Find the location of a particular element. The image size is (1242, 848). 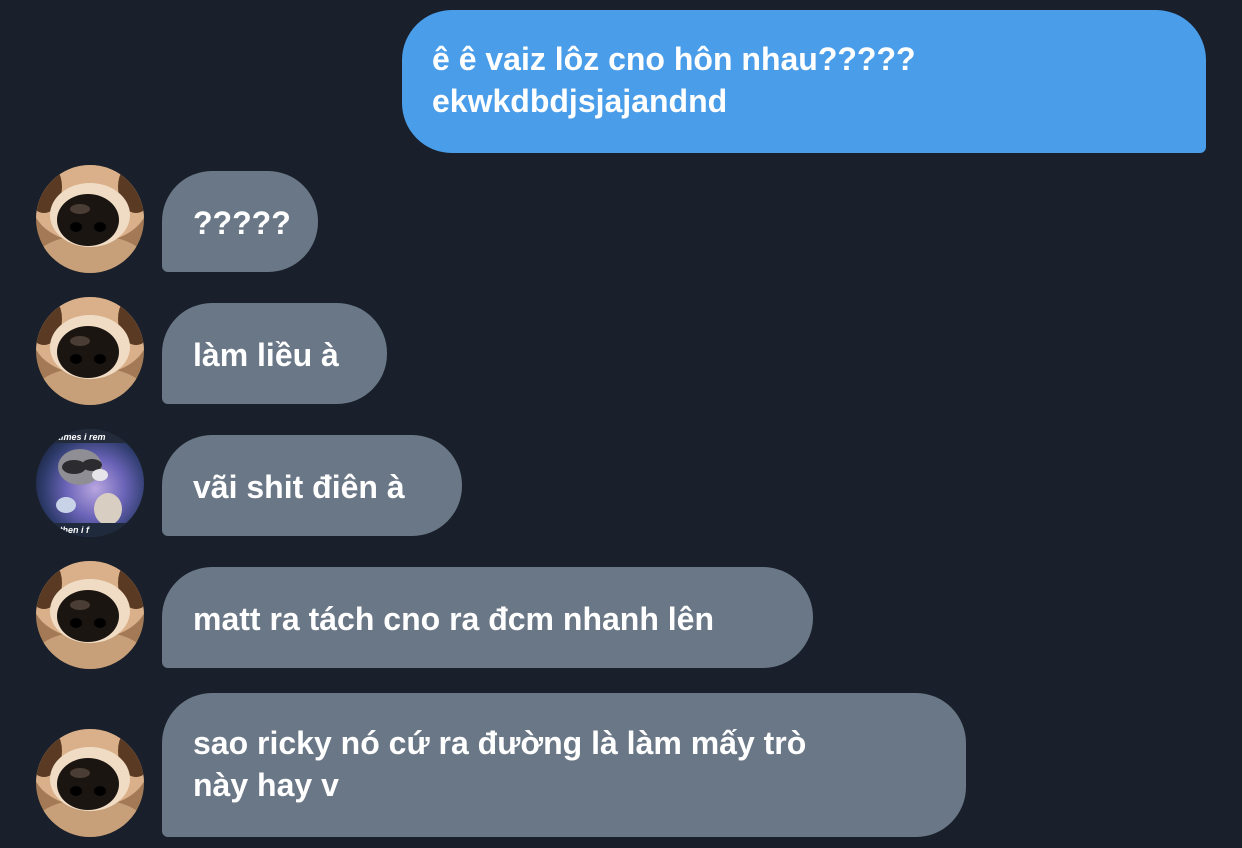

raccoon-meme-avatar: times i rem t then i f is located at coordinates (90, 483).